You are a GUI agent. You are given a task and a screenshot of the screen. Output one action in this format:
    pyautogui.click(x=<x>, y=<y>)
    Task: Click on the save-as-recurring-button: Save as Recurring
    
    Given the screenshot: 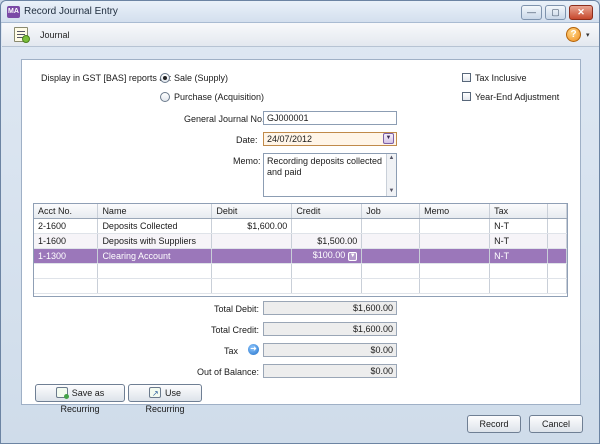 What is the action you would take?
    pyautogui.click(x=80, y=399)
    